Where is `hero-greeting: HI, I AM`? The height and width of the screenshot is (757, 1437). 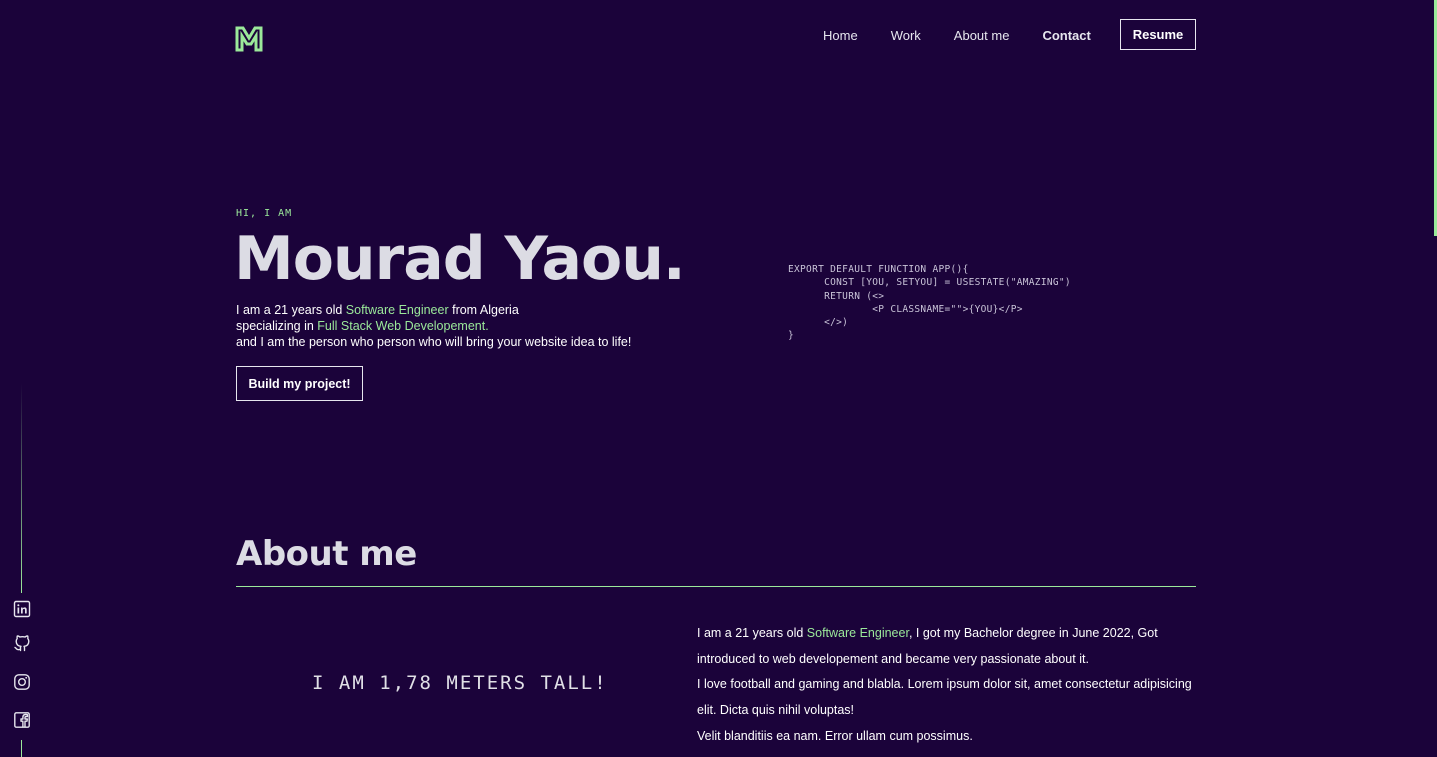 hero-greeting: HI, I AM is located at coordinates (264, 213).